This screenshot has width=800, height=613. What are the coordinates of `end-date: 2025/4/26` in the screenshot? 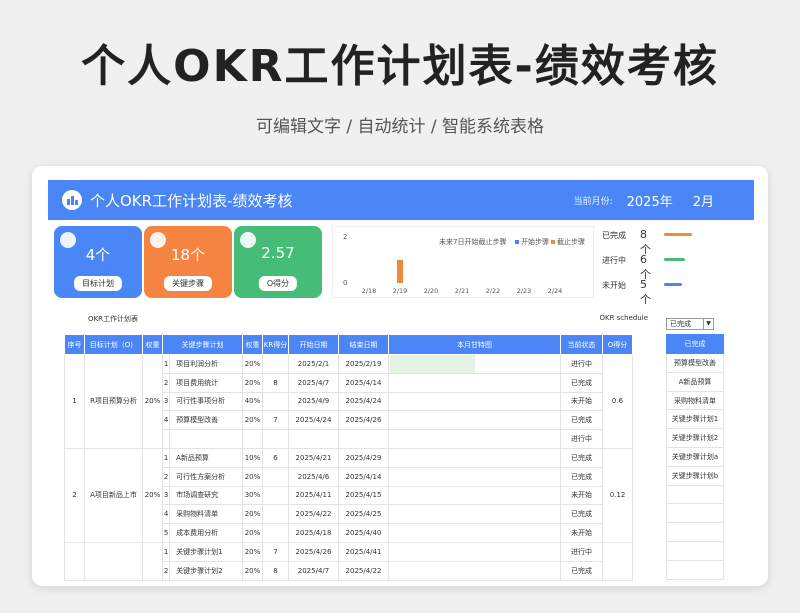 It's located at (363, 420).